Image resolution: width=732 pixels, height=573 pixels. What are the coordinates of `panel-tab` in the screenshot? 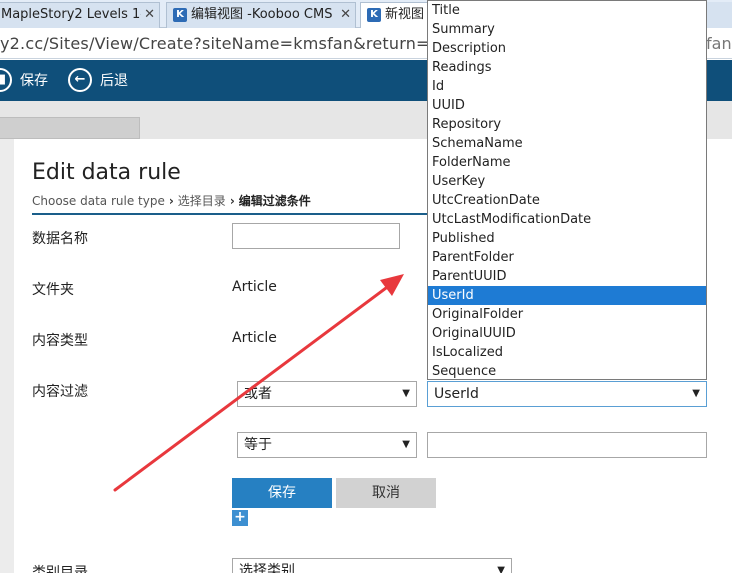 It's located at (70, 128).